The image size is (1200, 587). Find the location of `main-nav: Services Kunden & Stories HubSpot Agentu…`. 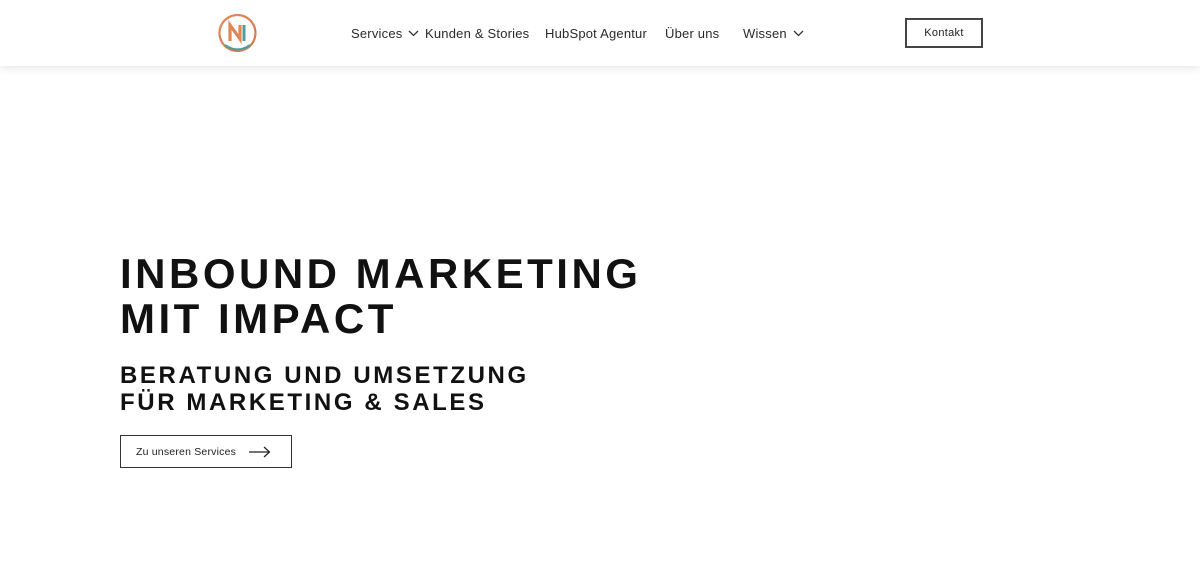

main-nav: Services Kunden & Stories HubSpot Agentu… is located at coordinates (600, 33).